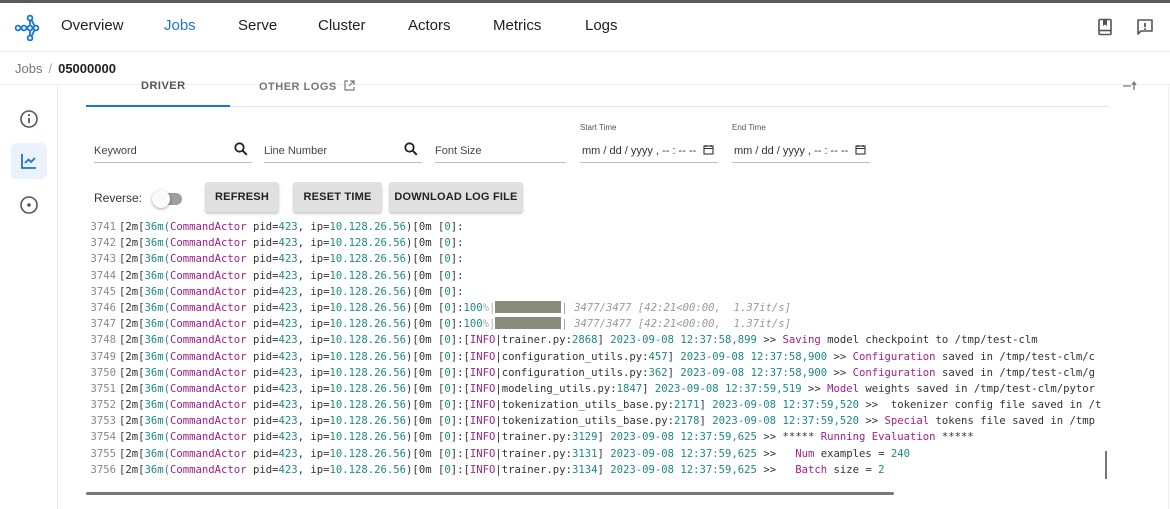 The image size is (1170, 509). What do you see at coordinates (180, 25) in the screenshot?
I see `nav-jobs: Jobs` at bounding box center [180, 25].